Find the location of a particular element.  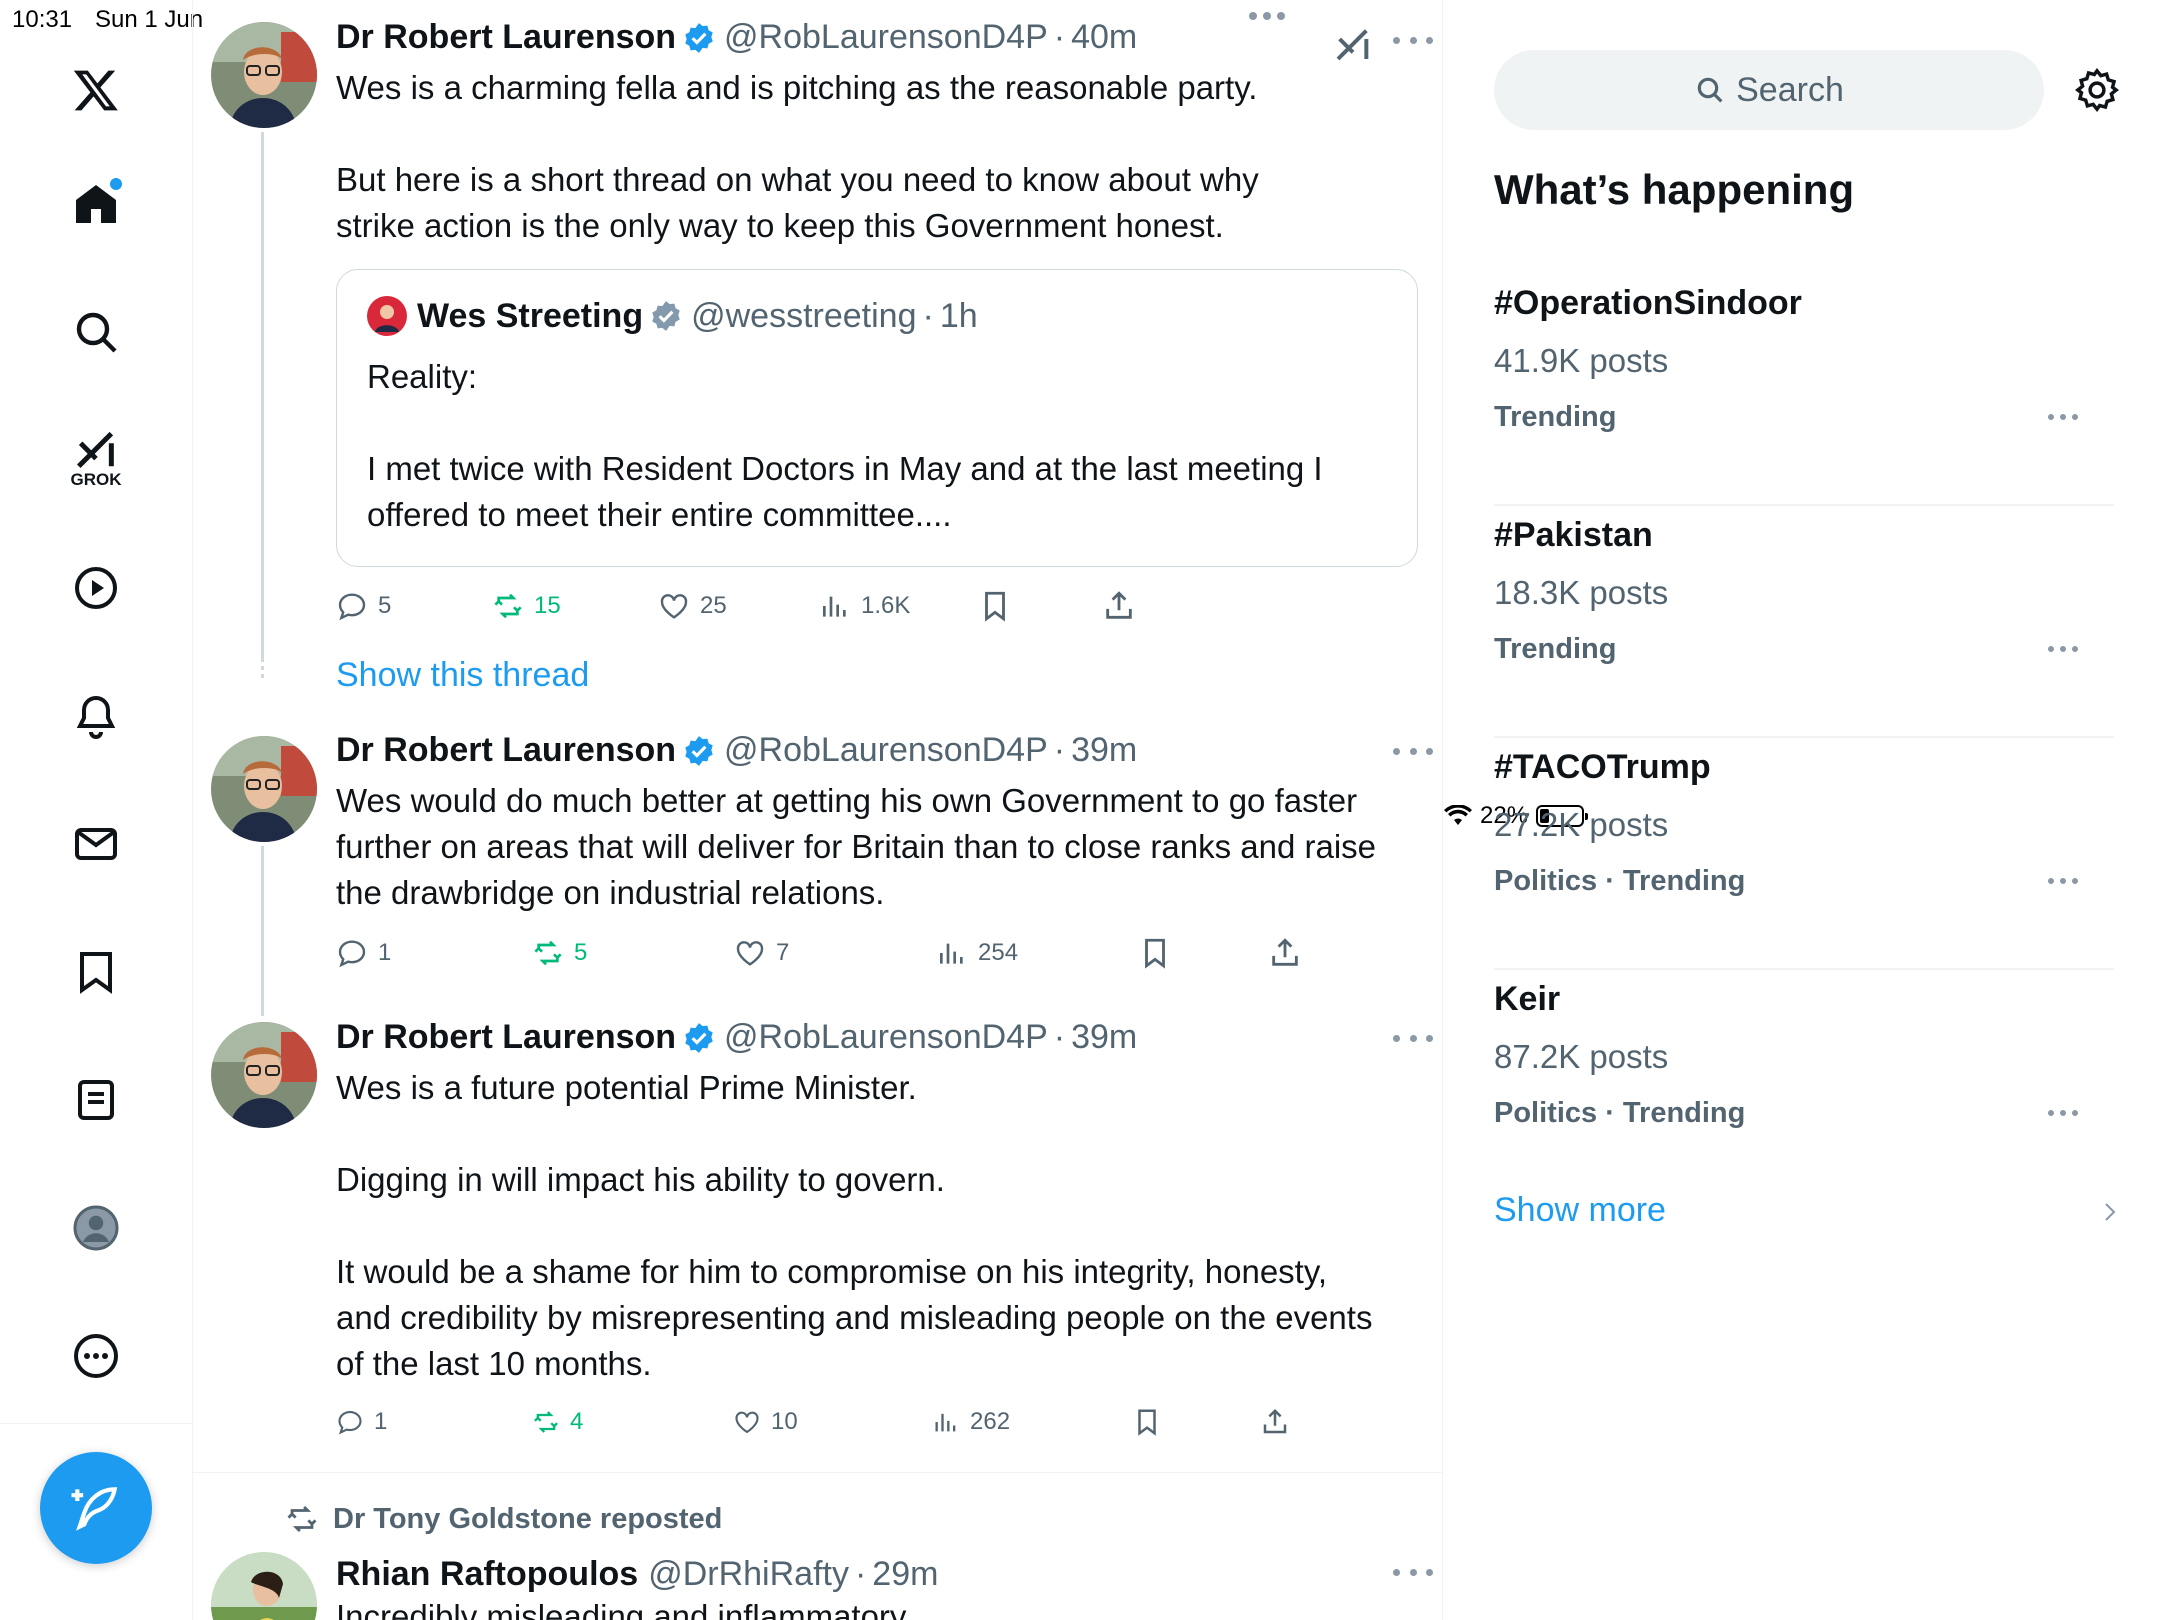

sidebar-item-more is located at coordinates (96, 1356).